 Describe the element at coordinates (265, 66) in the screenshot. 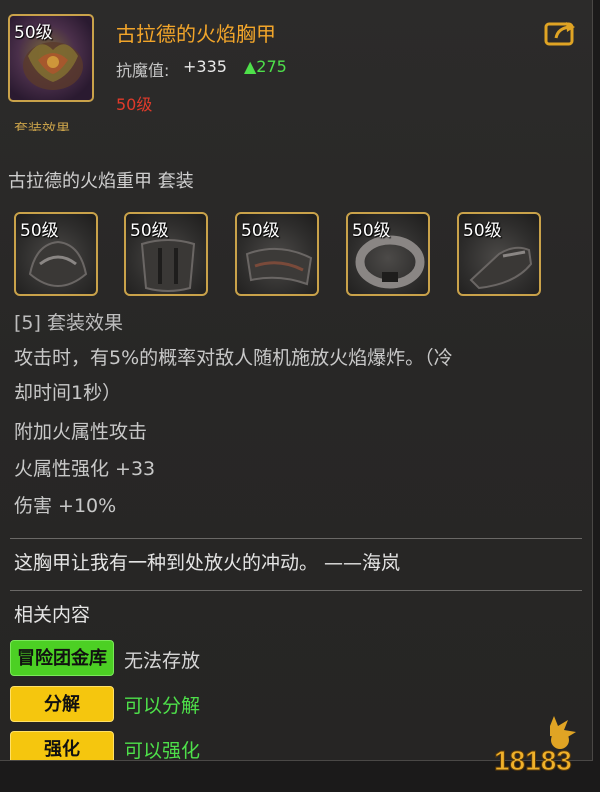

I see `stat-bonus: ▲275` at that location.